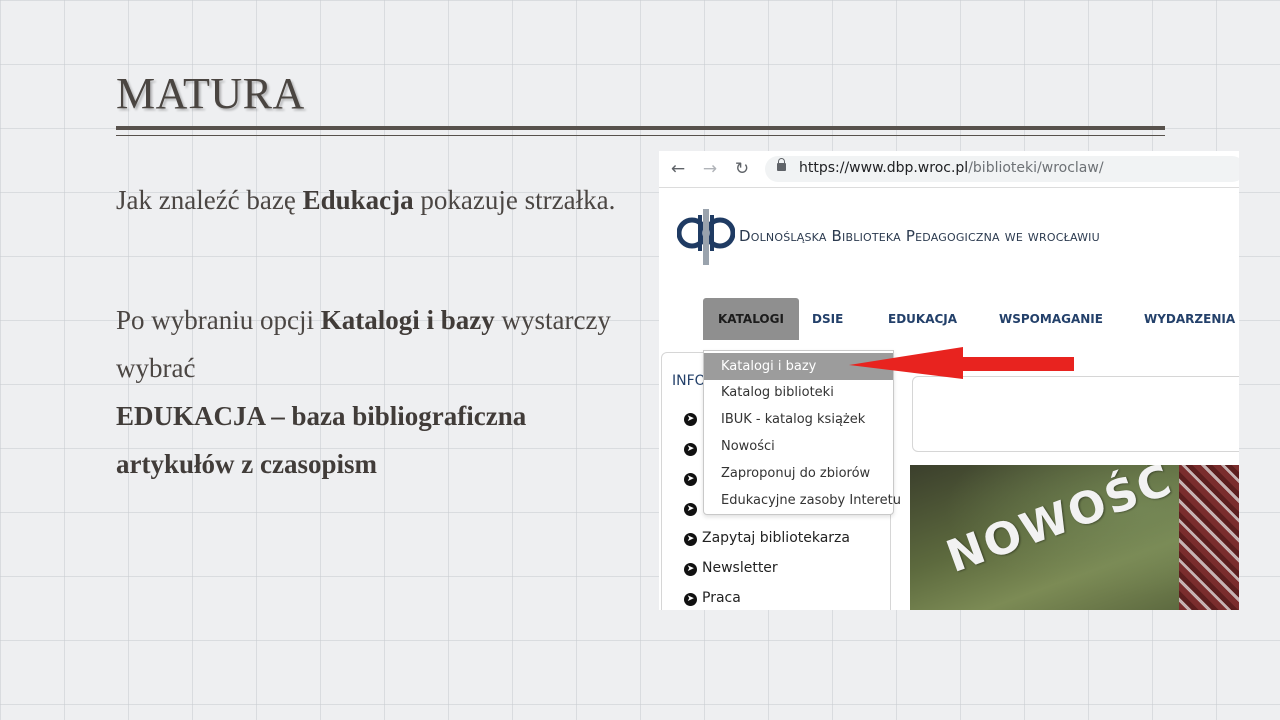  I want to click on banner-photo-person, so click(1209, 537).